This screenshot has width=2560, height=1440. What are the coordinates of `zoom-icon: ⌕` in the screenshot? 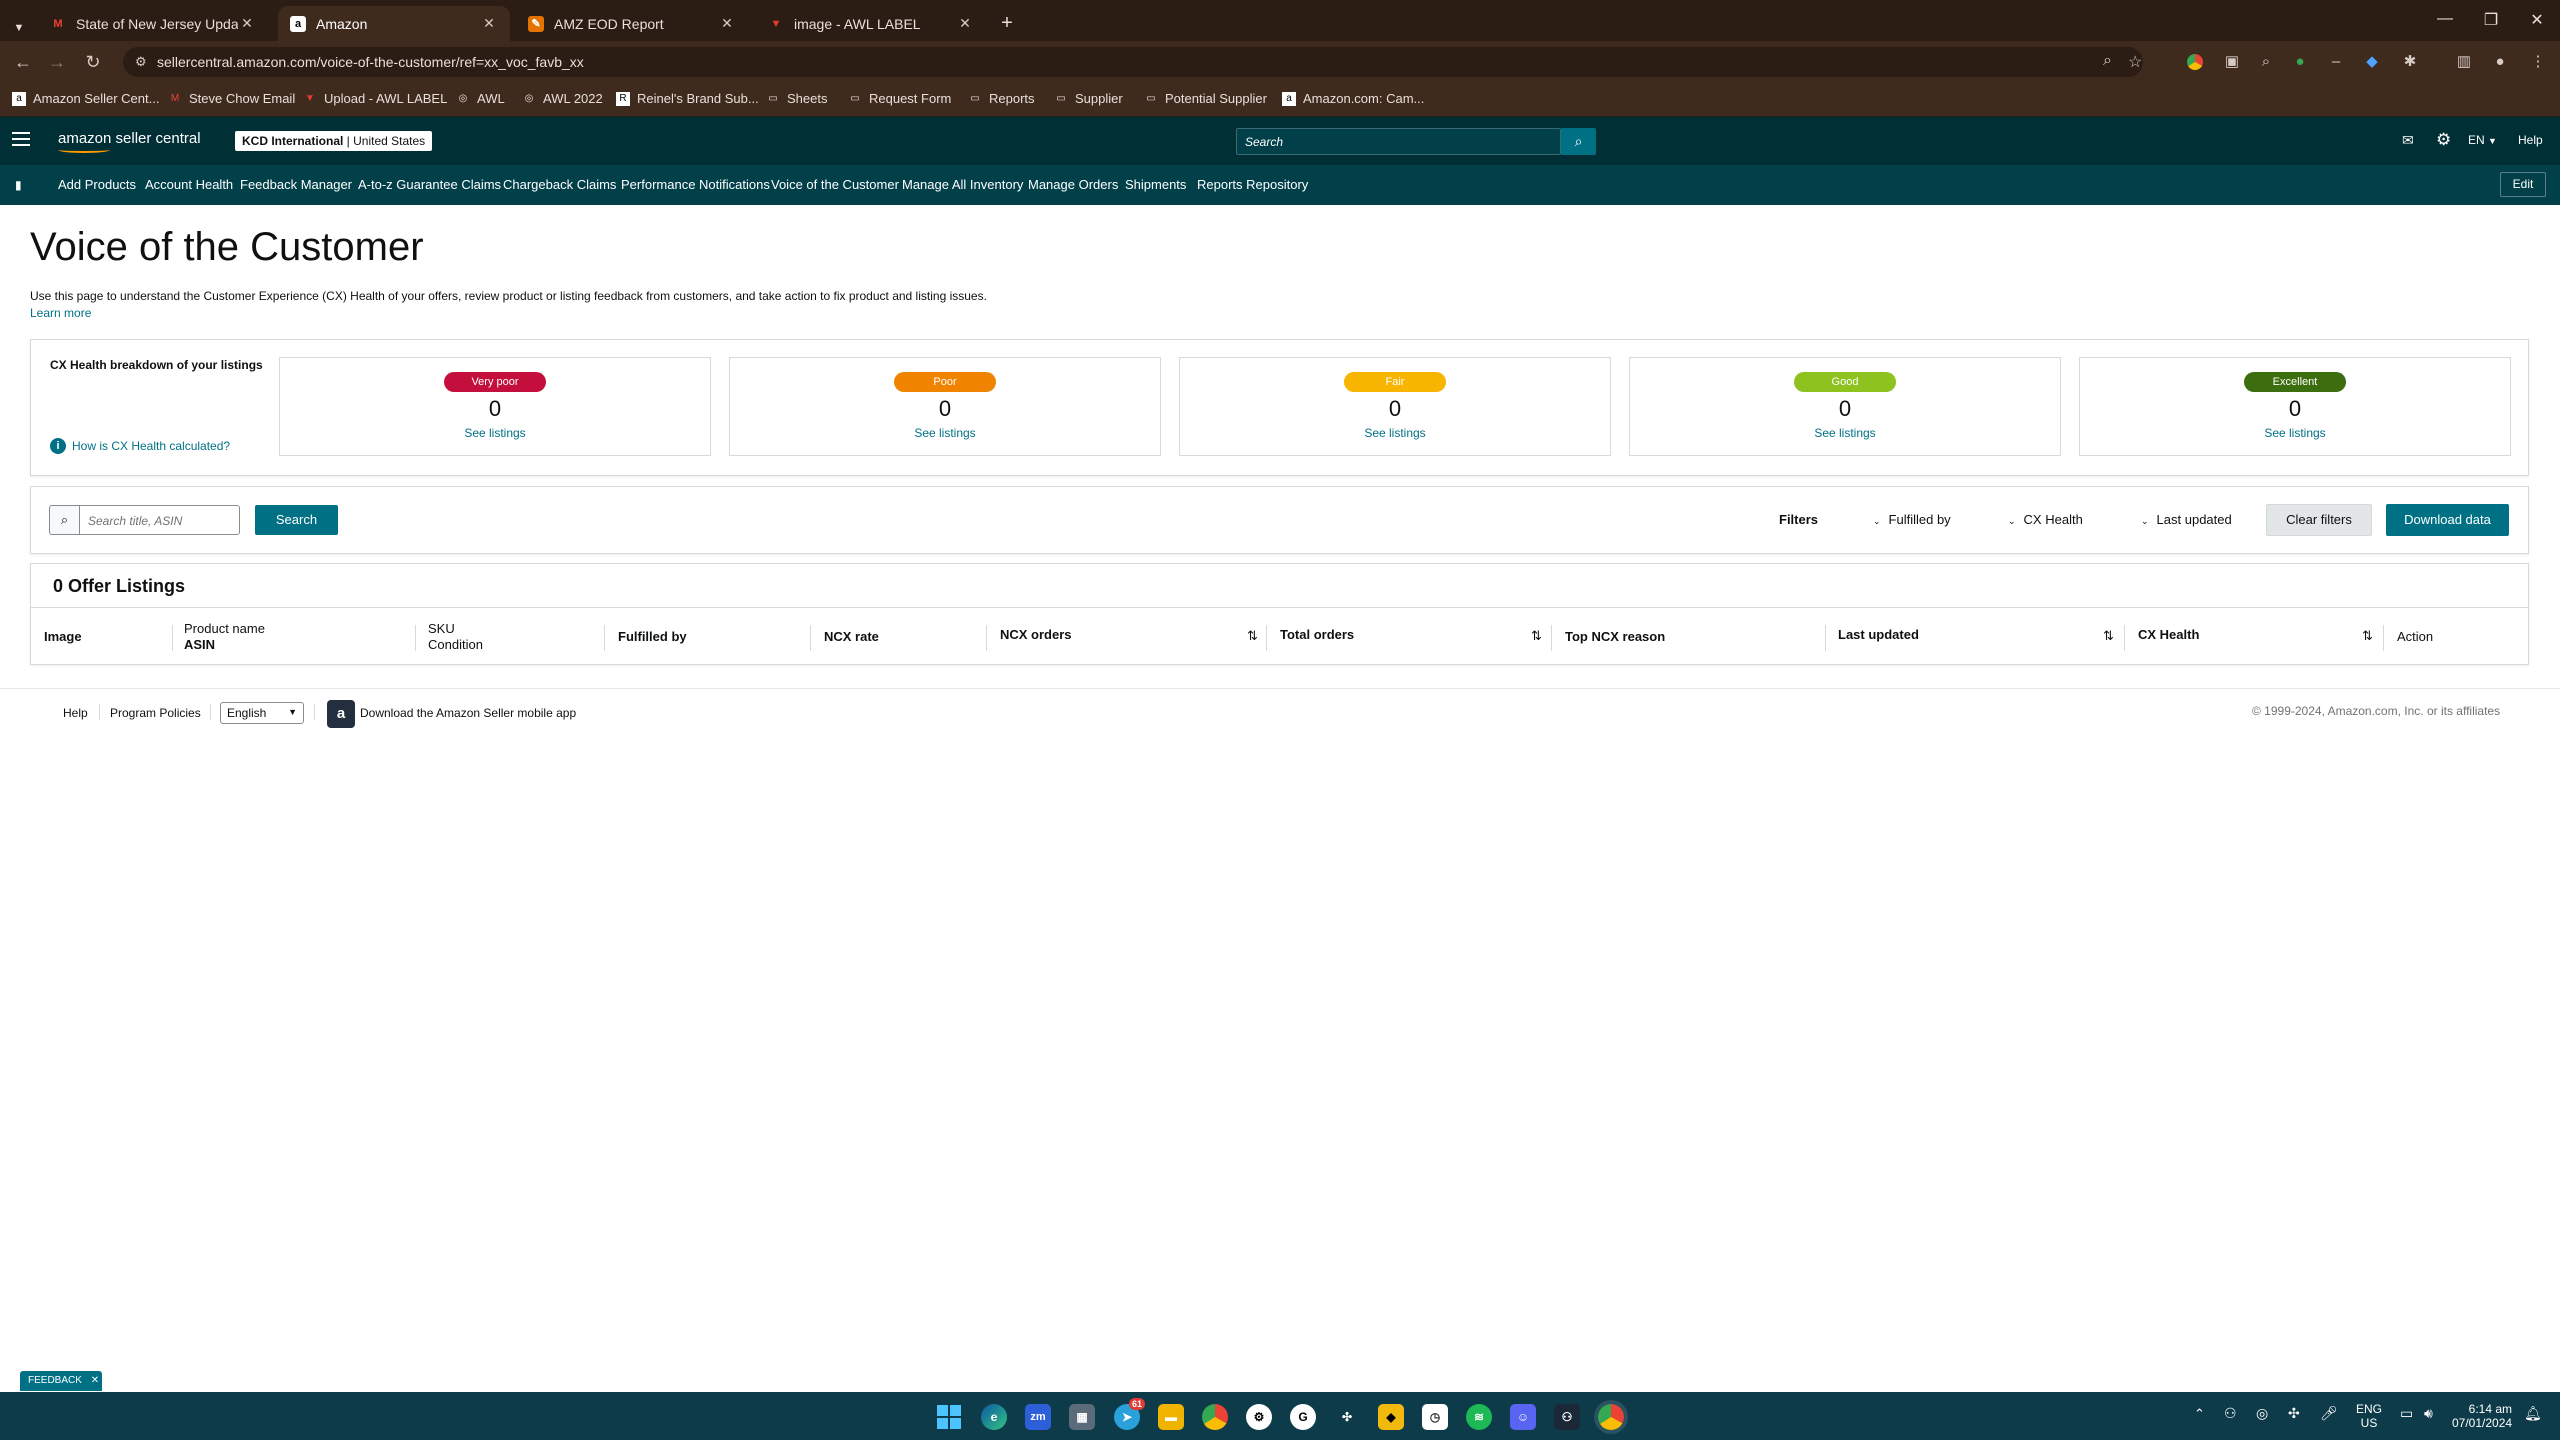 It's located at (2107, 61).